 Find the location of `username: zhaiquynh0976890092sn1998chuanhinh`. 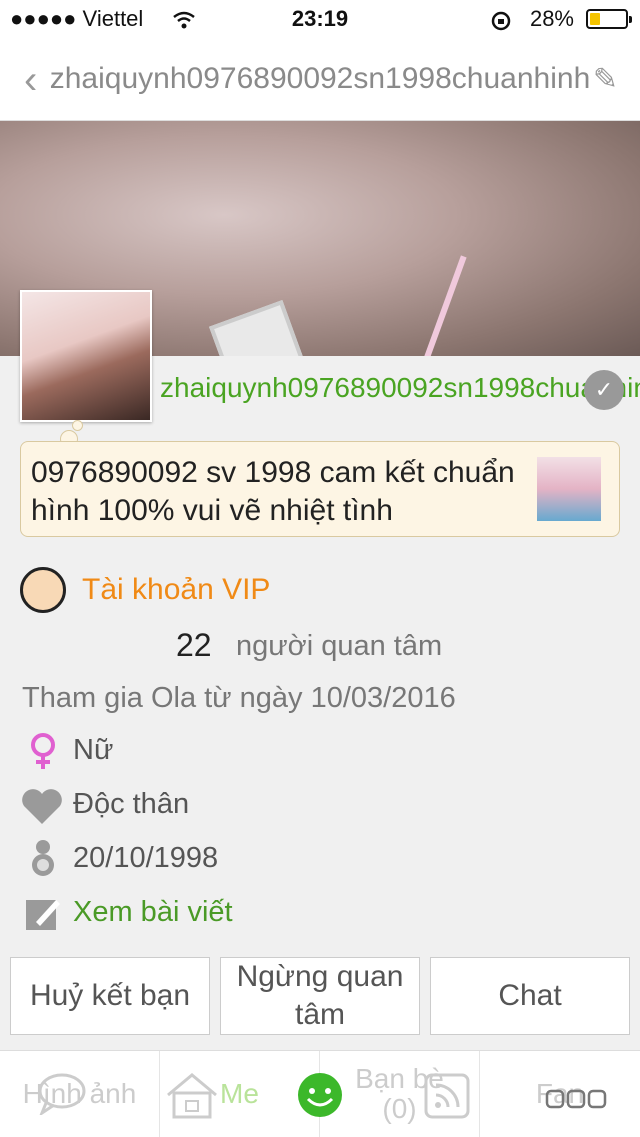

username: zhaiquynh0976890092sn1998chuanhinh is located at coordinates (400, 387).